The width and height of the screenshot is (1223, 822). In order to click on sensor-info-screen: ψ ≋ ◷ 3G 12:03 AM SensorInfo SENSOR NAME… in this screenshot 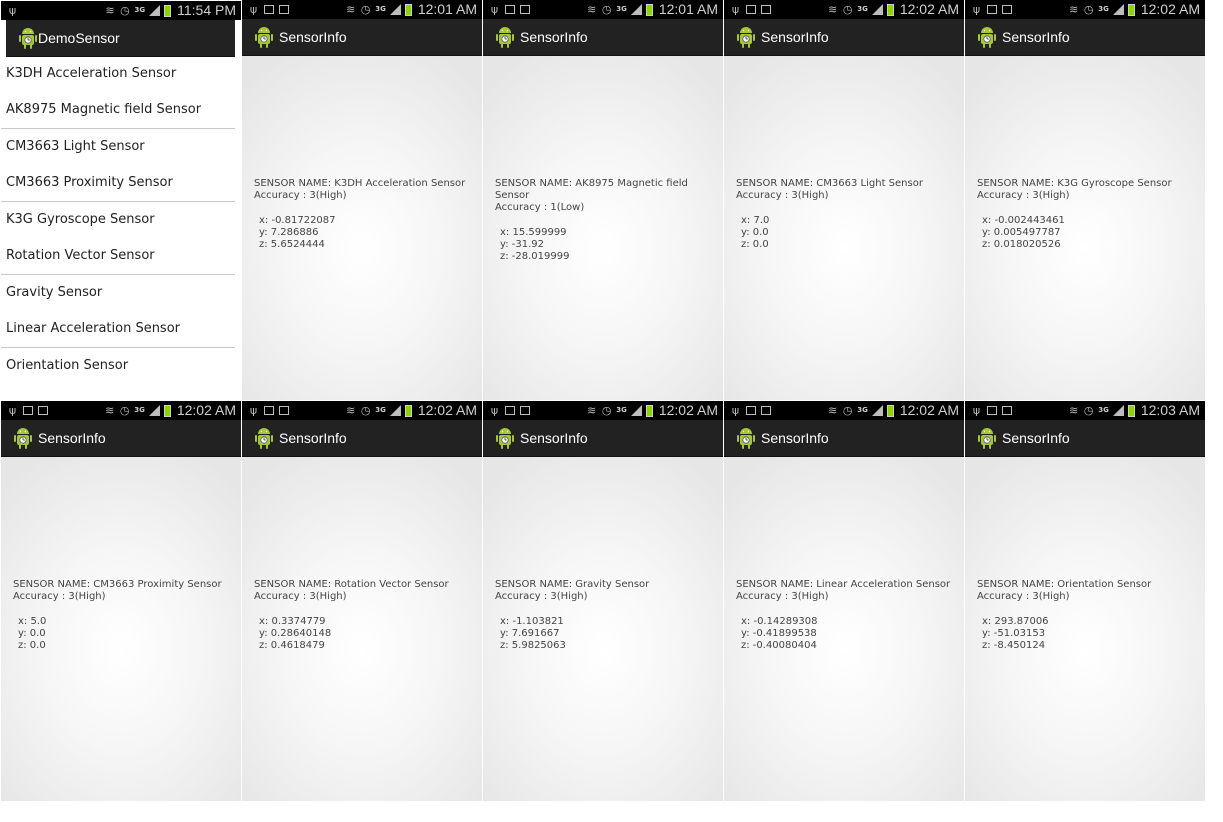, I will do `click(1085, 601)`.